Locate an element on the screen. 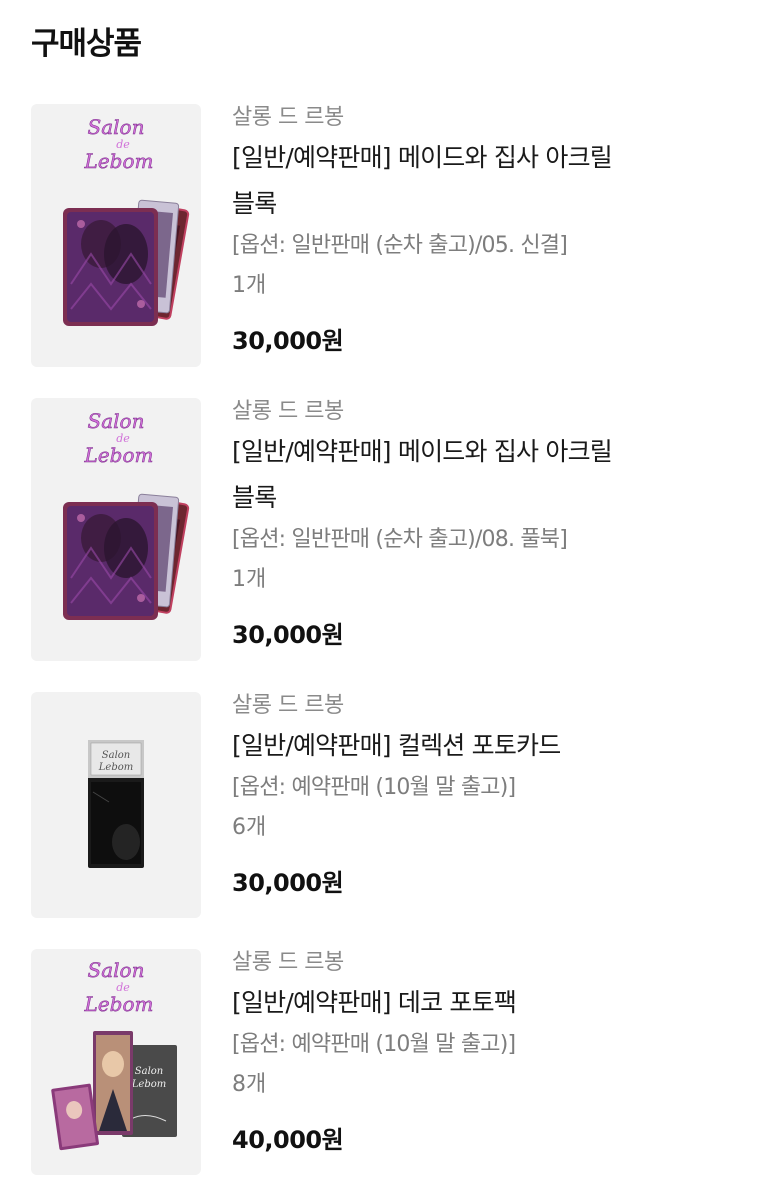 This screenshot has height=1200, width=761. product-thumbnail: Salon de Lebom Salon Lebom is located at coordinates (116, 1062).